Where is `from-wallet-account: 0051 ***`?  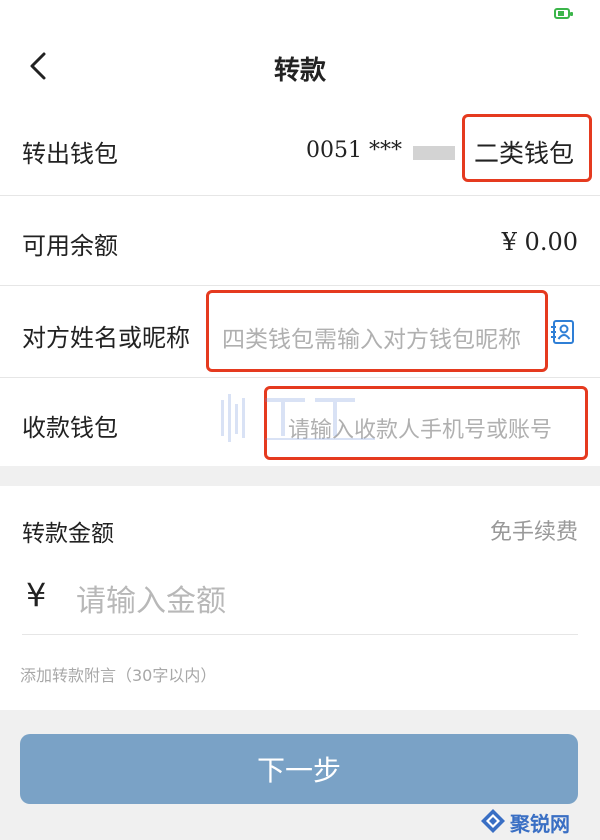 from-wallet-account: 0051 *** is located at coordinates (354, 150).